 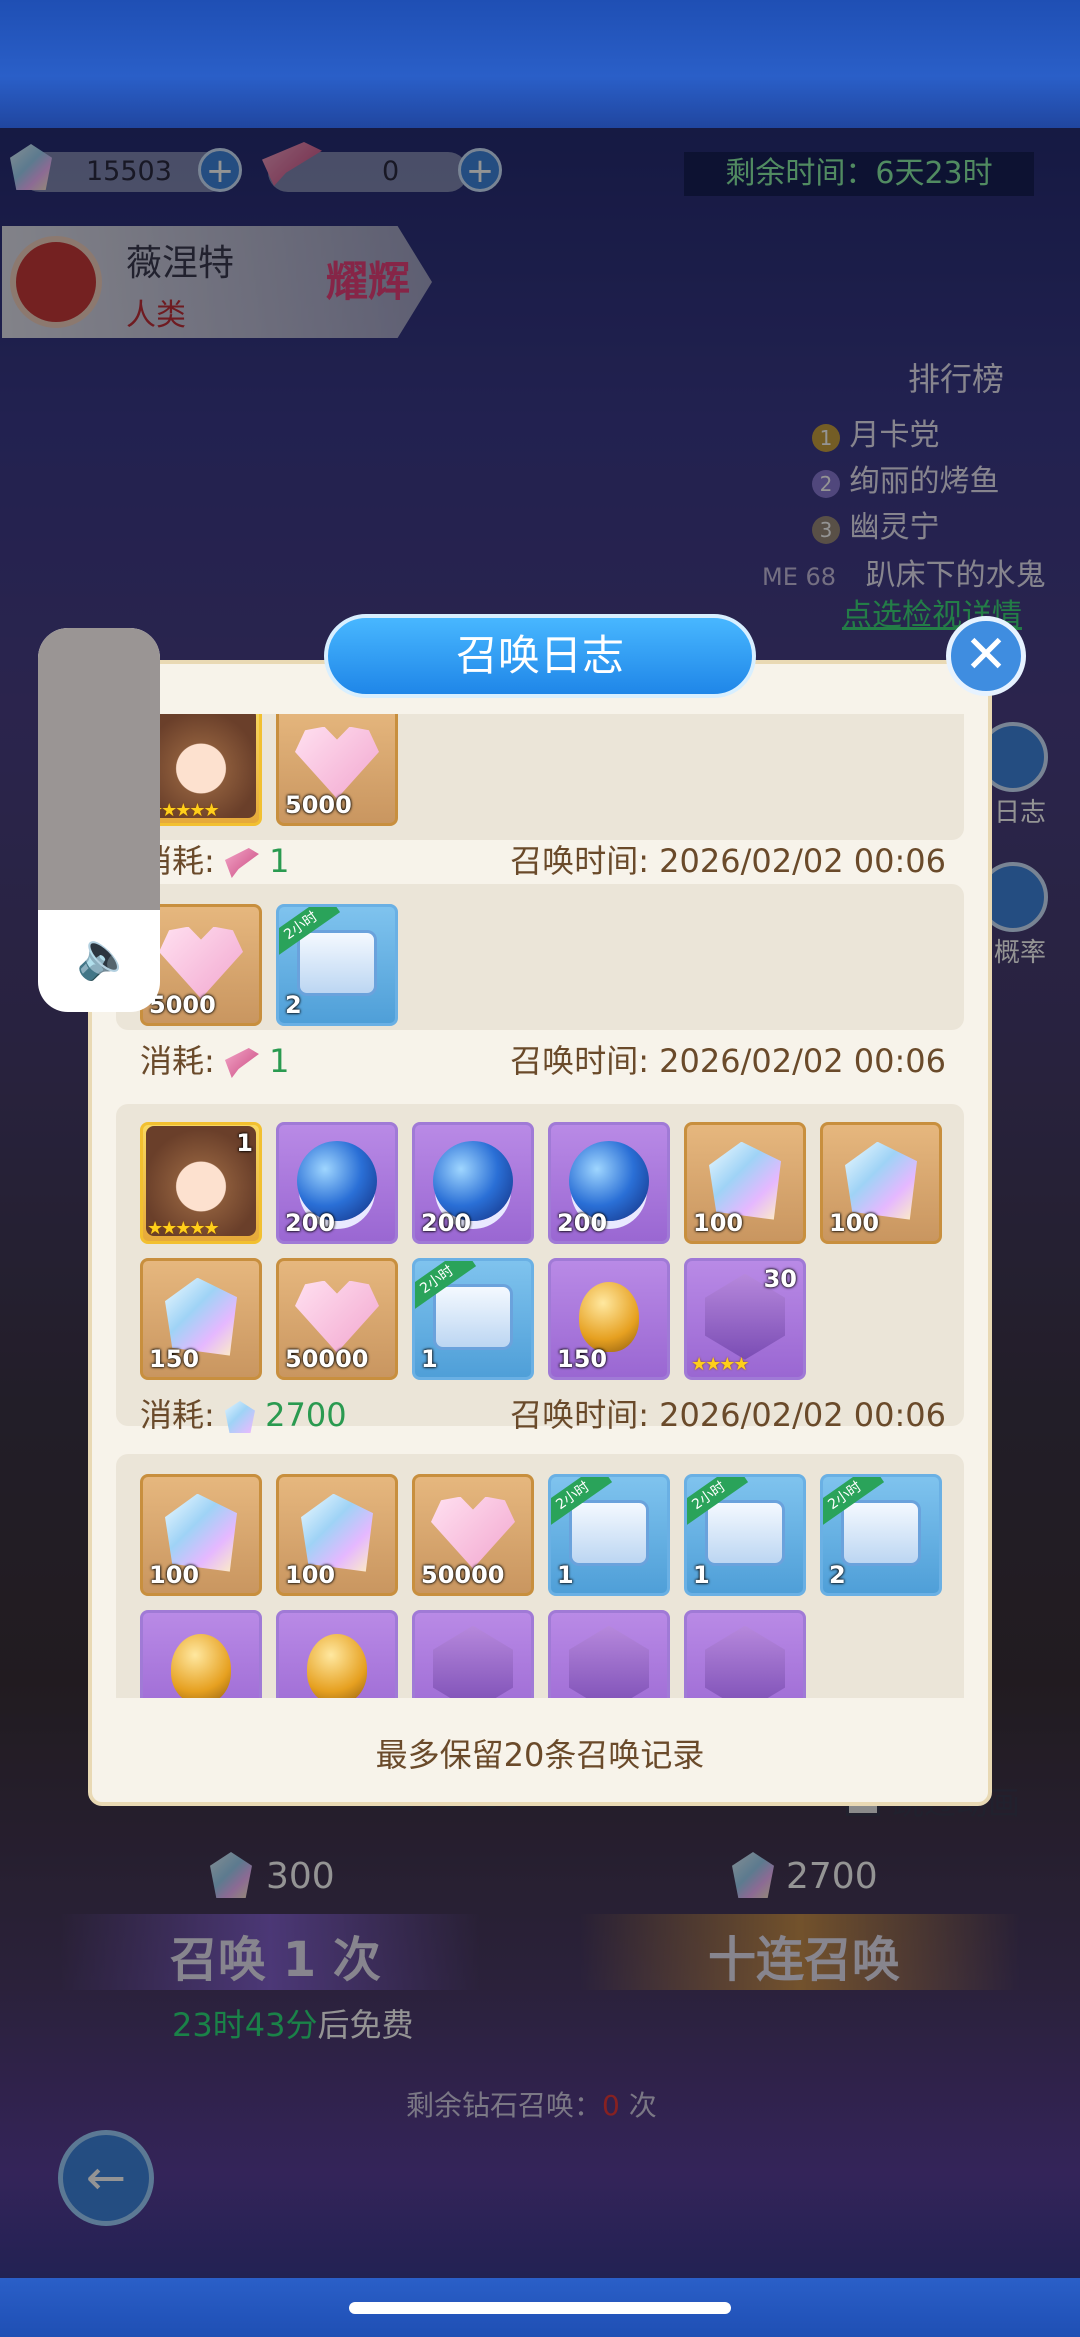 I want to click on egg-reward-item: 150, so click(x=609, y=1319).